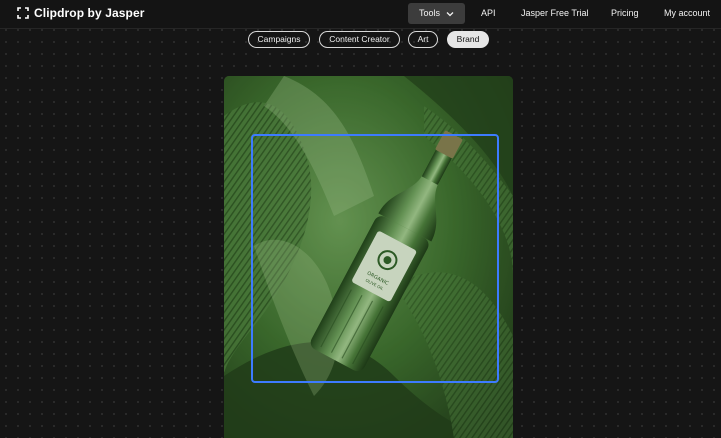 Image resolution: width=721 pixels, height=438 pixels. Describe the element at coordinates (429, 13) in the screenshot. I see `tools-label: Tools` at that location.